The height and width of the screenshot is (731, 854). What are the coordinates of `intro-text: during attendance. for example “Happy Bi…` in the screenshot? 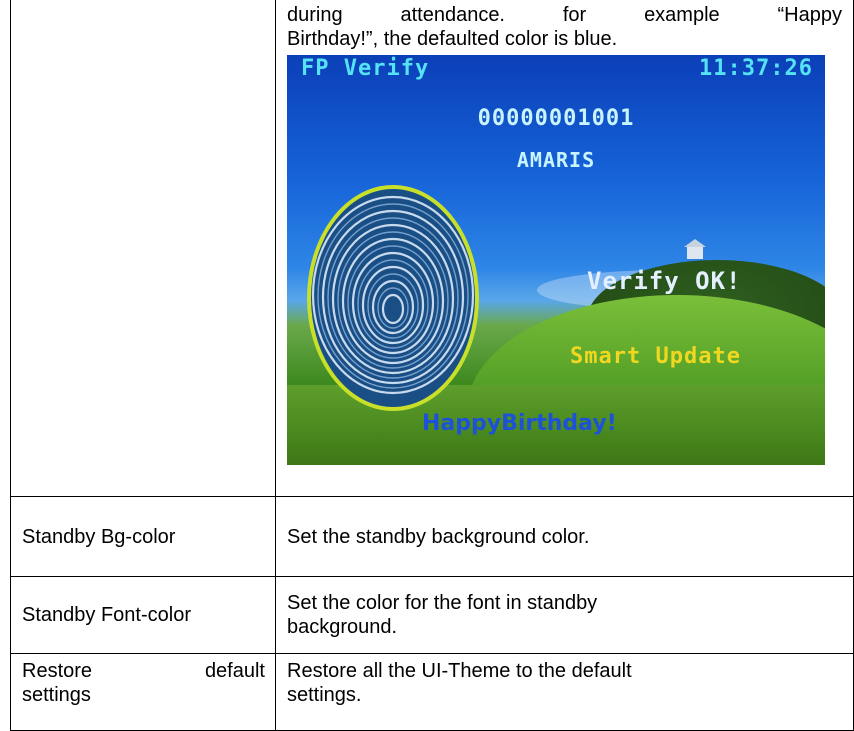 It's located at (564, 25).